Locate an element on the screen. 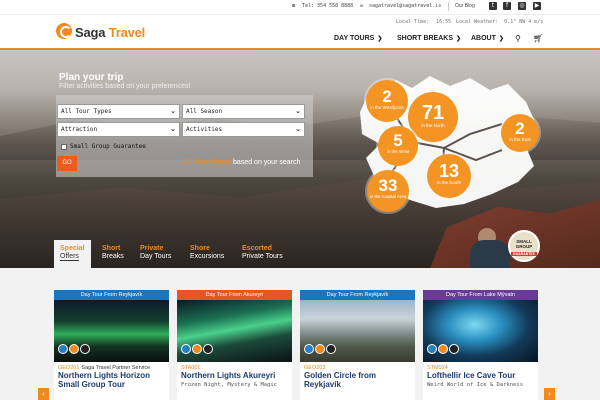 The width and height of the screenshot is (600, 400). region-south: 13 in the South is located at coordinates (449, 176).